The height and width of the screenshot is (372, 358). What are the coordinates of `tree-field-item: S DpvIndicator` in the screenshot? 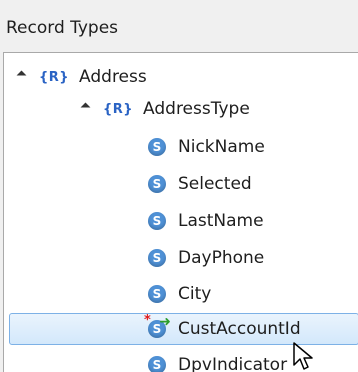 It's located at (217, 360).